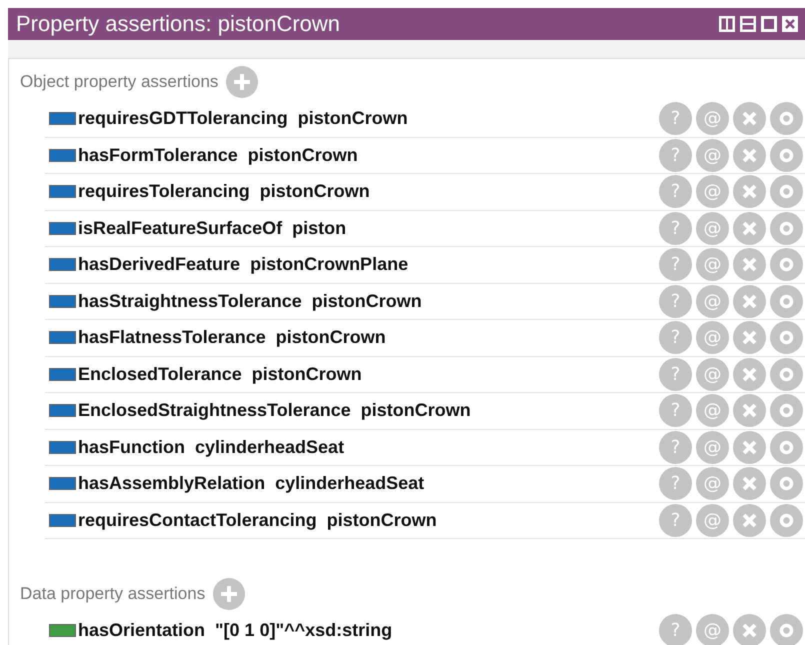 The image size is (805, 645). I want to click on split-vertical-icon, so click(727, 24).